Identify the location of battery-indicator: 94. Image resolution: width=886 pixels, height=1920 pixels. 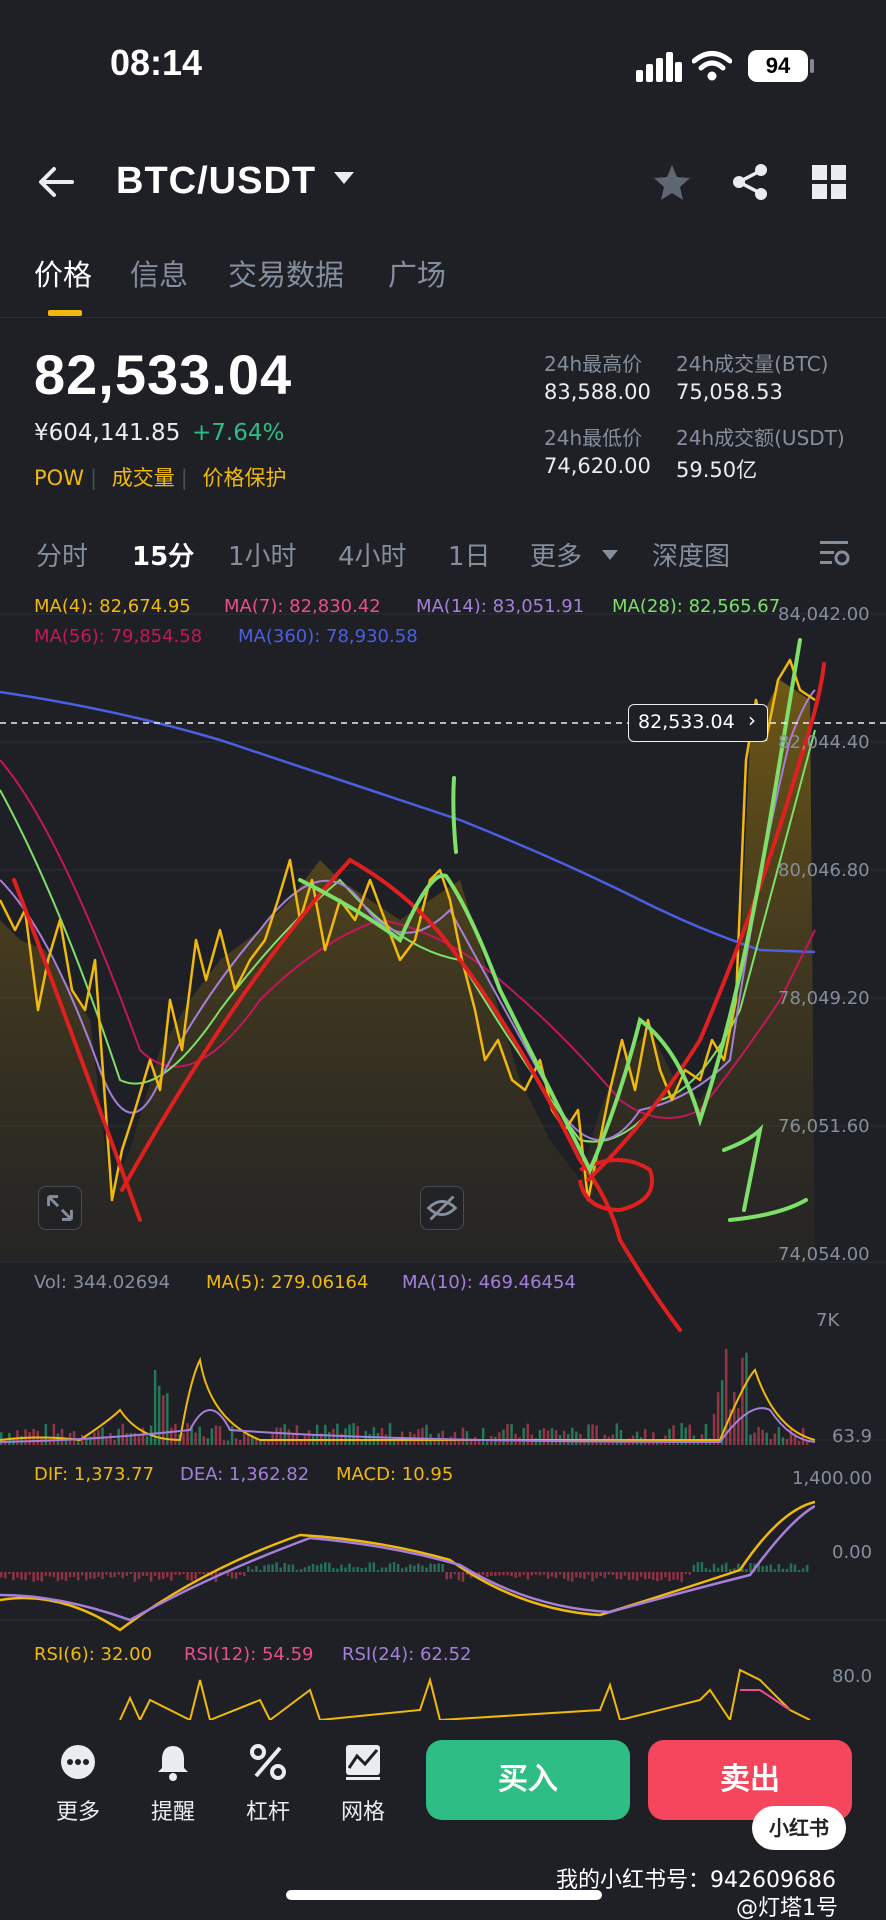
(778, 66).